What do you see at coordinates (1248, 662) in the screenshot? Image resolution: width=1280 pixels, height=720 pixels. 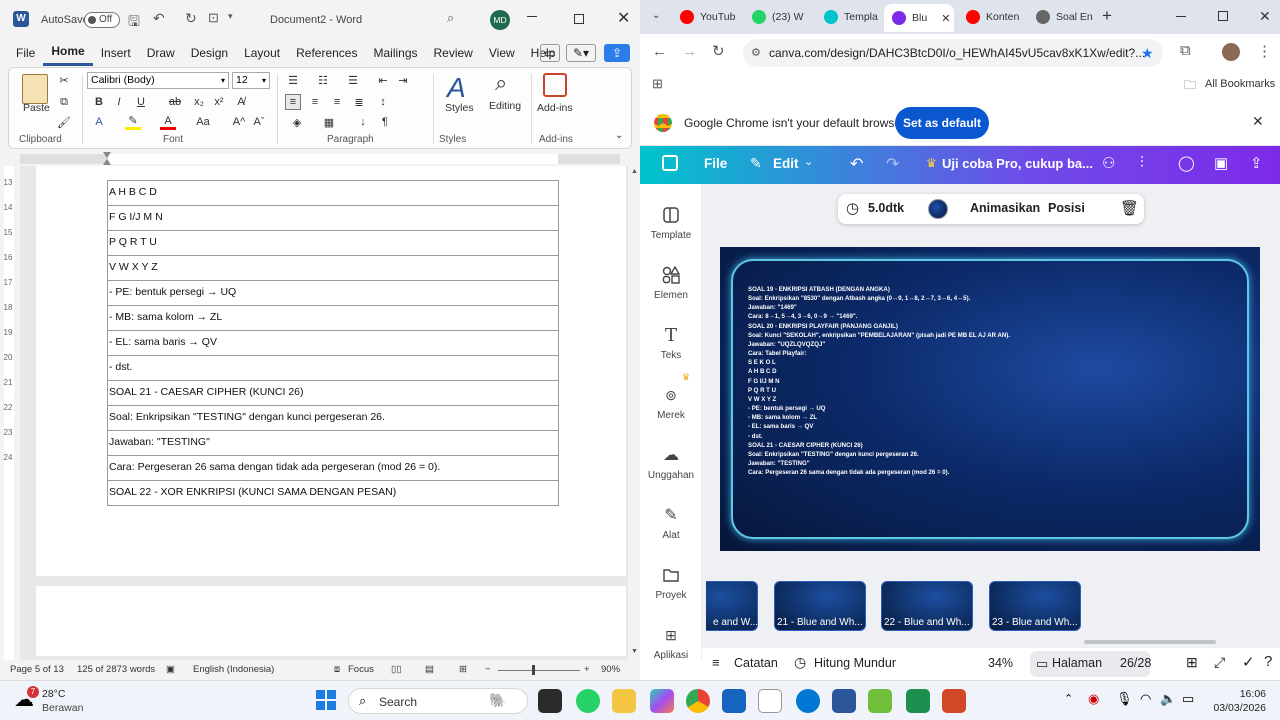 I see `check-icon: ✓` at bounding box center [1248, 662].